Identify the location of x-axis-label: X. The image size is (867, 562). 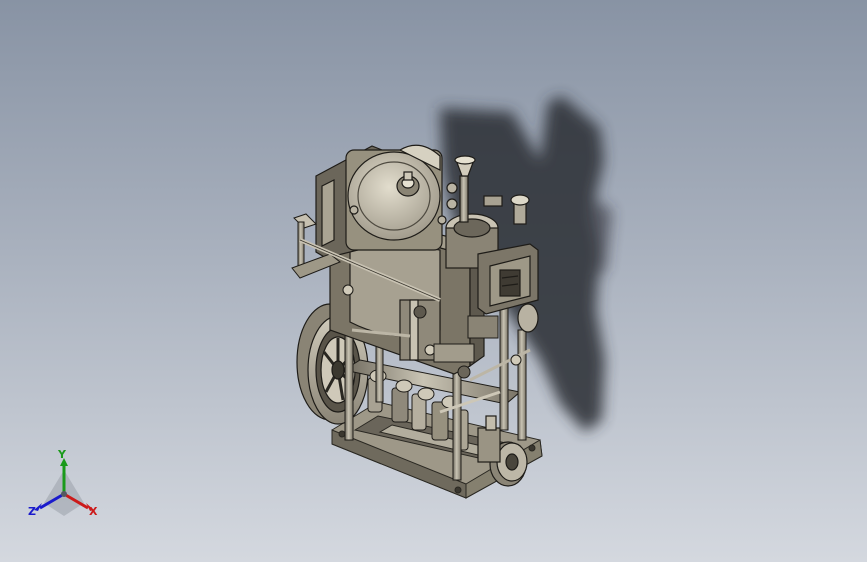
(93, 511).